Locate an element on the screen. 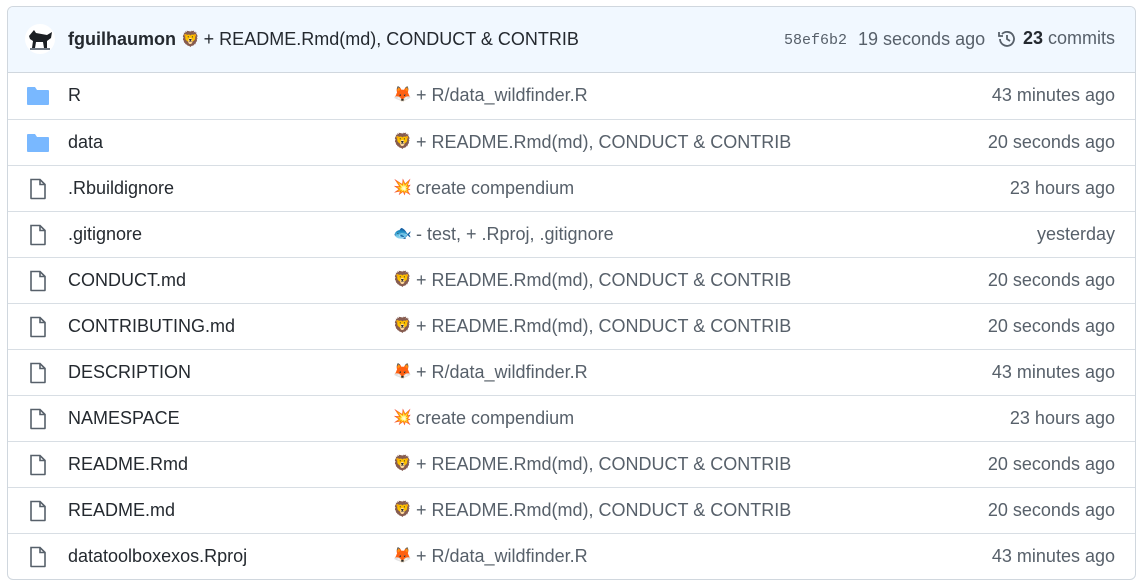 Image resolution: width=1144 pixels, height=586 pixels. file-row: R 🦊 + R/data_wildfinder.R 43 minutes ago is located at coordinates (571, 96).